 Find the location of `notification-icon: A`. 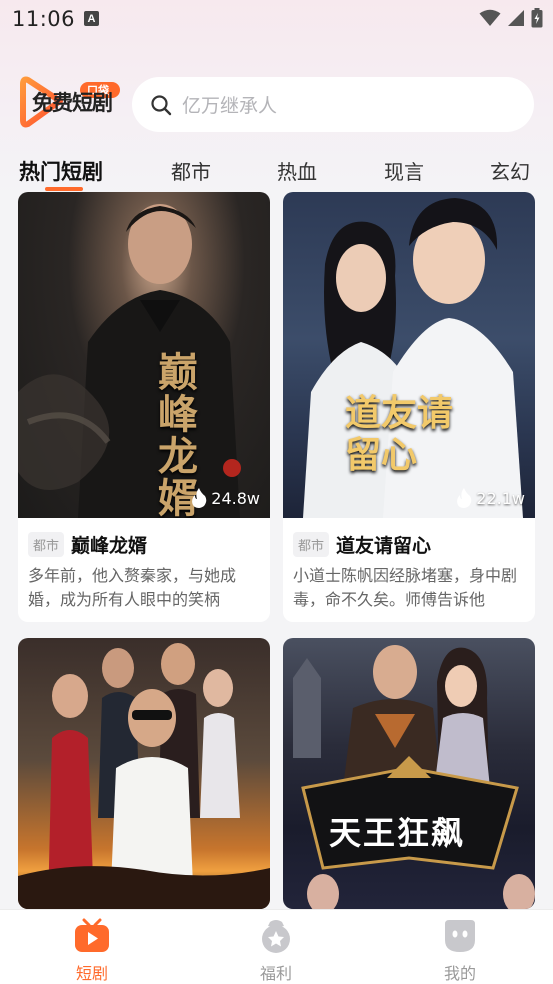

notification-icon: A is located at coordinates (91, 18).